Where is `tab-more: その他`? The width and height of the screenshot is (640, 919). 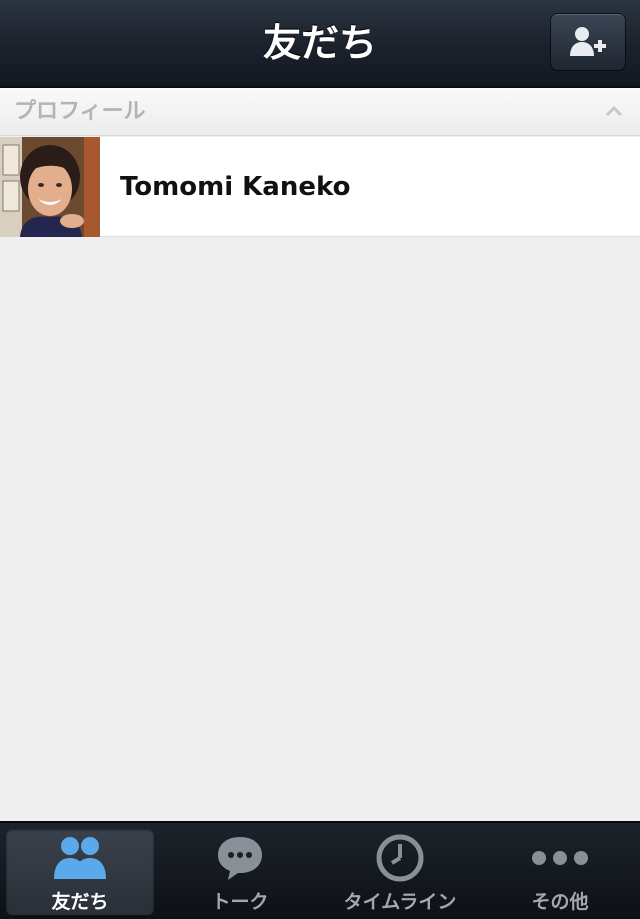 tab-more: その他 is located at coordinates (560, 872).